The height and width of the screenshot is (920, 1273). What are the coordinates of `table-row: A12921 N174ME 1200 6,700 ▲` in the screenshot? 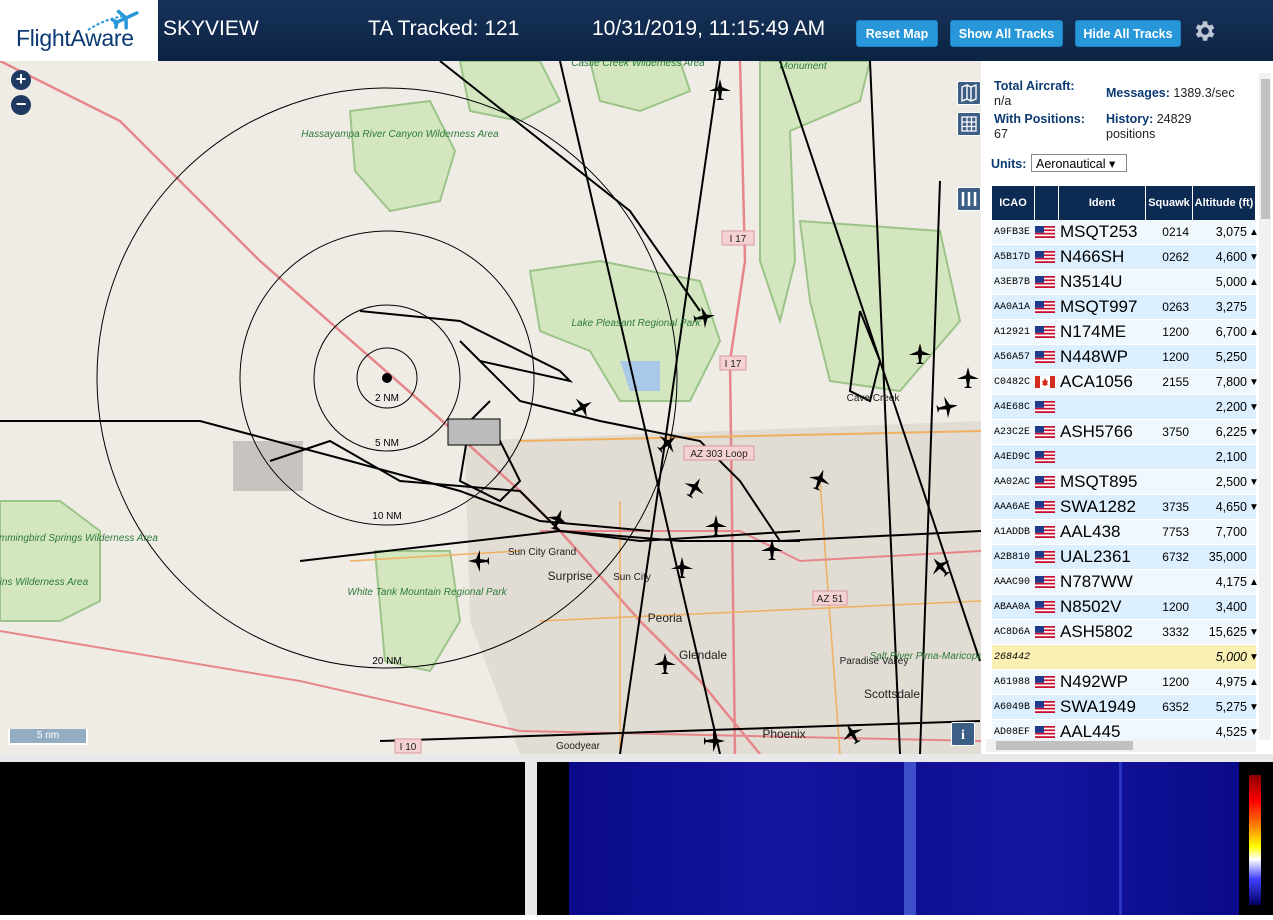 It's located at (1125, 332).